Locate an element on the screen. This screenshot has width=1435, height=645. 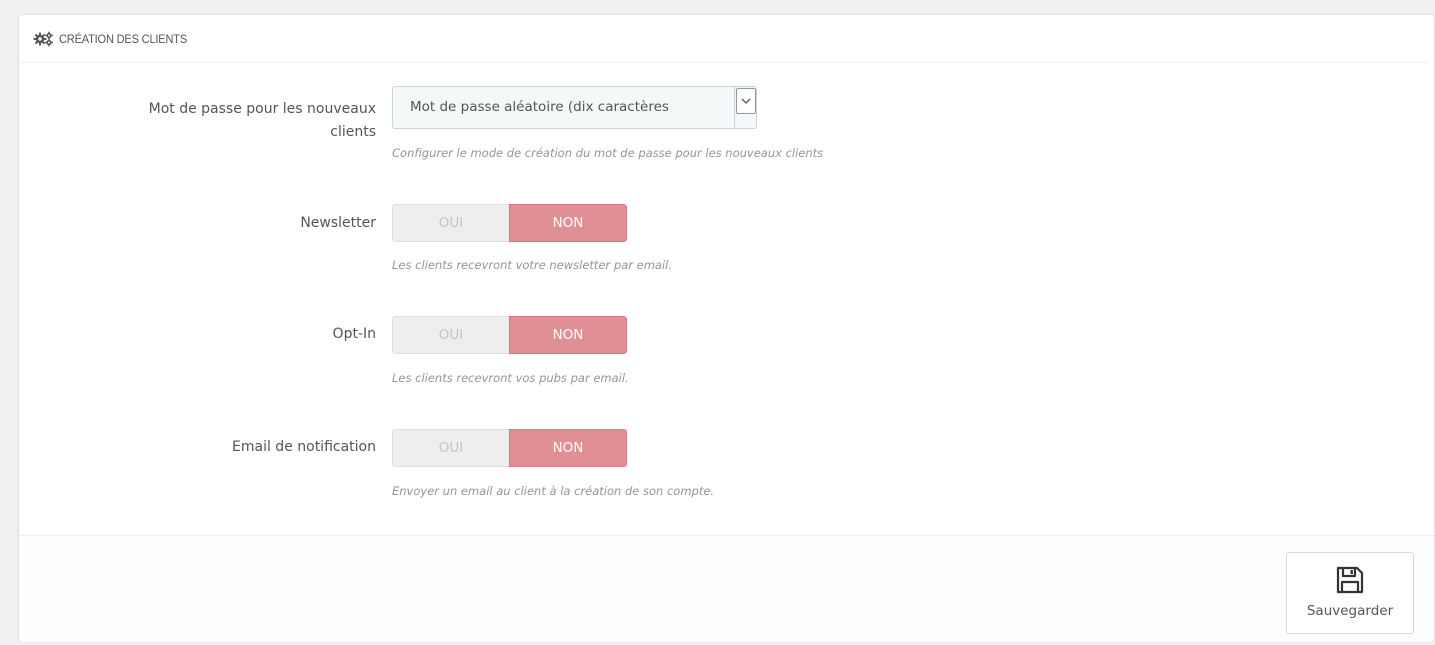
notification-no-option: NON is located at coordinates (568, 448).